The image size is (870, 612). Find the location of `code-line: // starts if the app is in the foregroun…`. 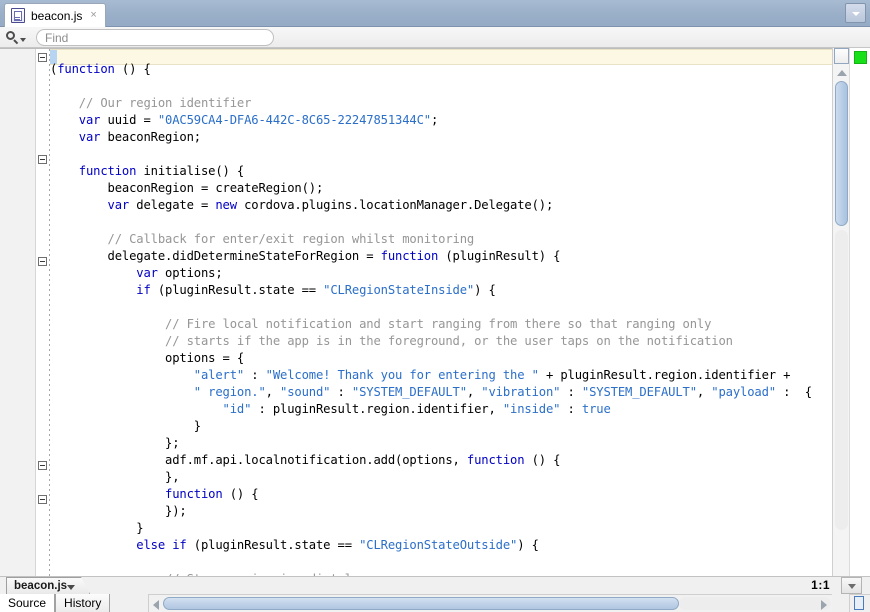

code-line: // starts if the app is in the foregroun… is located at coordinates (449, 341).